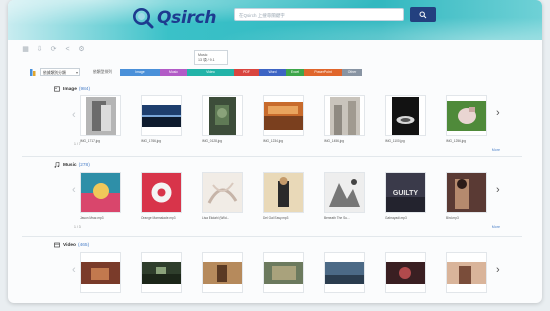 The image size is (550, 311). I want to click on image-card: IMG_1766.jpg, so click(161, 119).